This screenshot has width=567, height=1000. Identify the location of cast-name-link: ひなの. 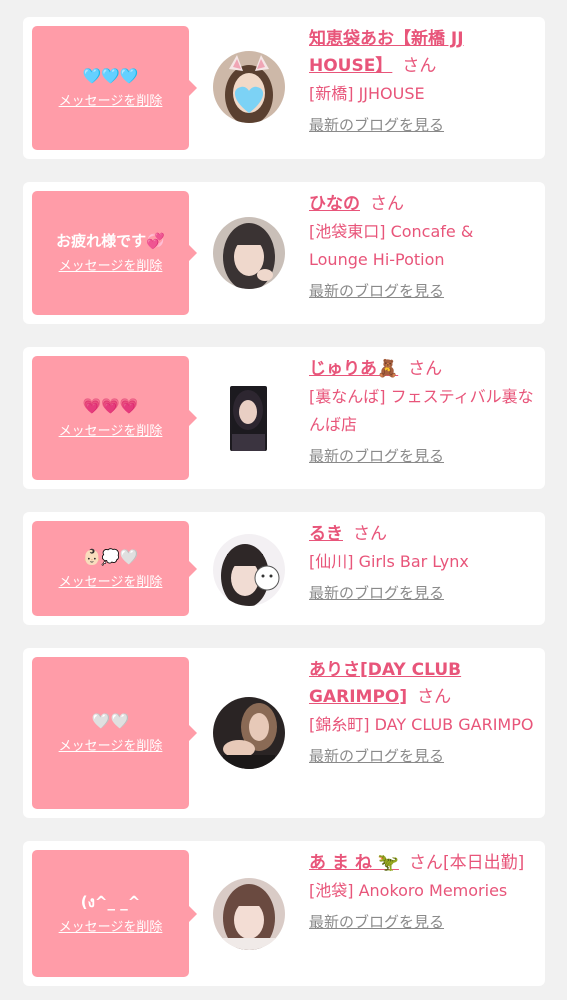
(334, 204).